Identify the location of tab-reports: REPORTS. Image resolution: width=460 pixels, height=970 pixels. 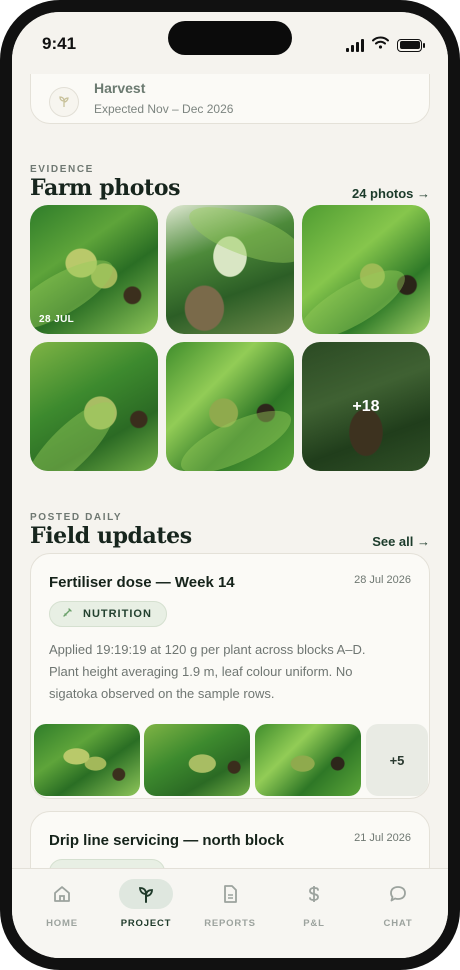
(230, 904).